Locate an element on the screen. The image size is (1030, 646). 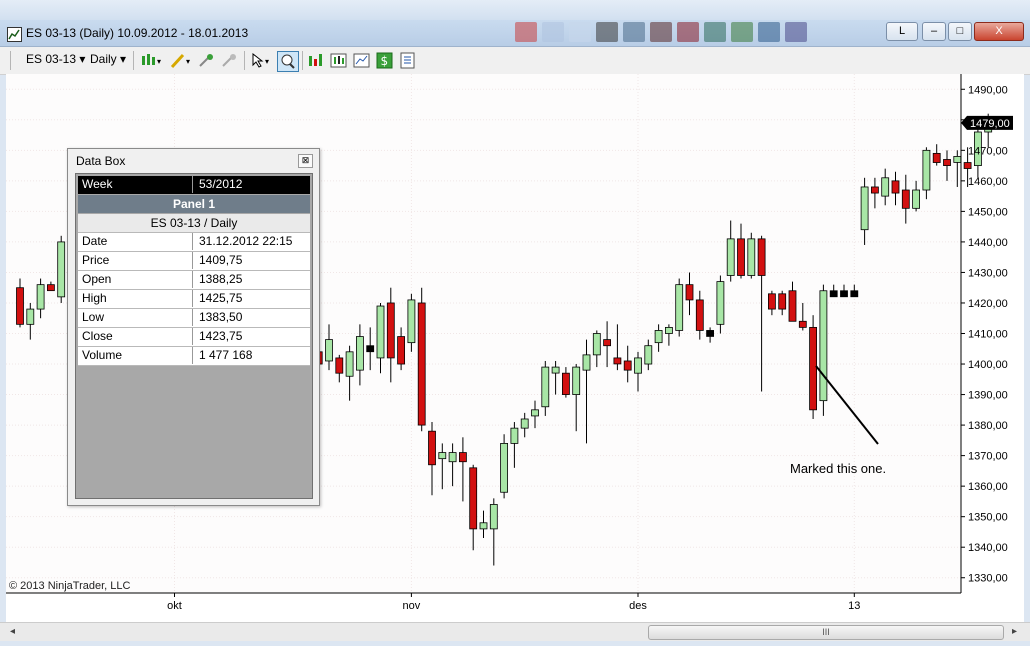
data-row-label: Low is located at coordinates (135, 317).